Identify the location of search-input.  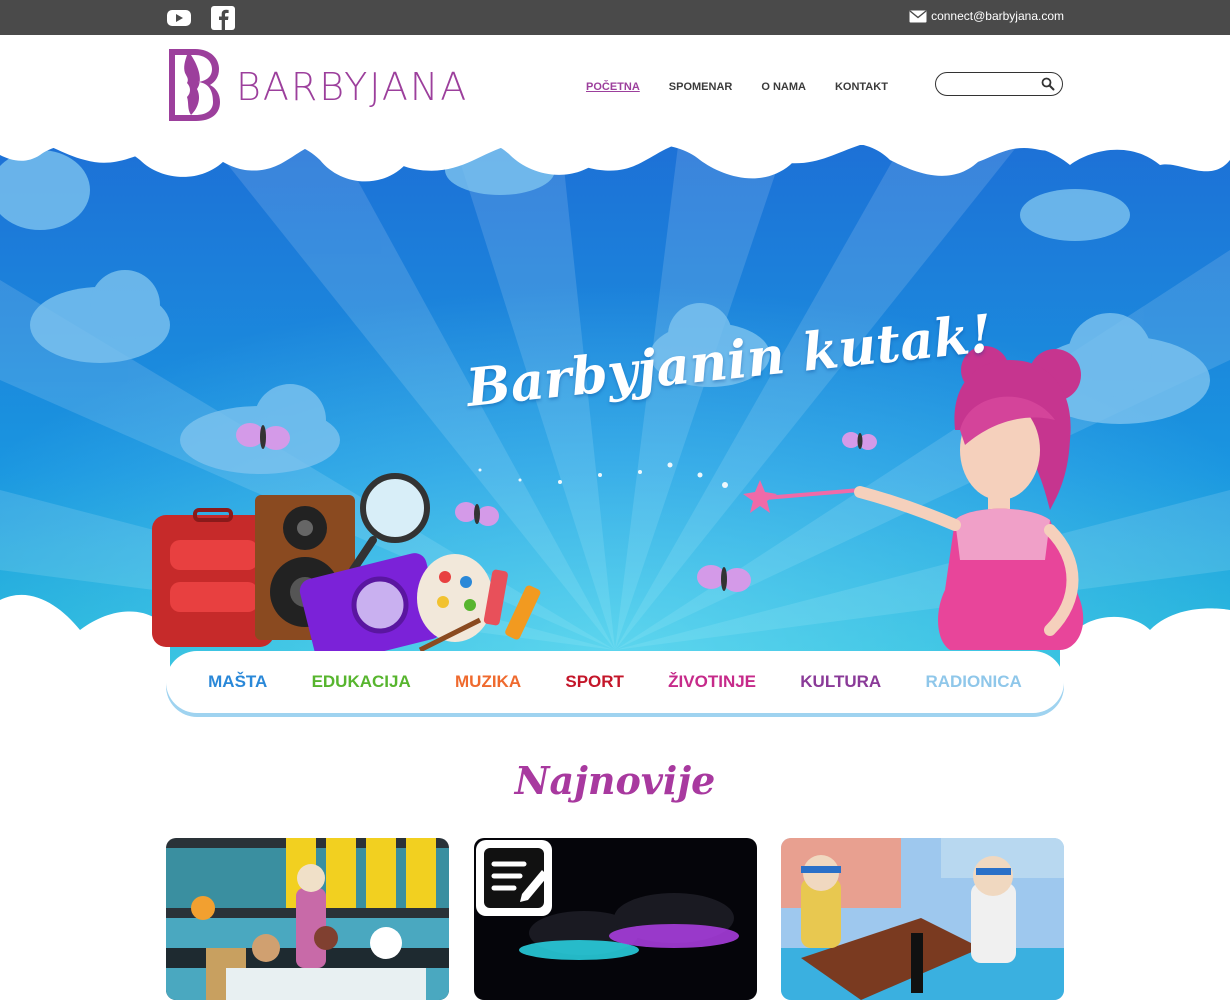
(996, 84).